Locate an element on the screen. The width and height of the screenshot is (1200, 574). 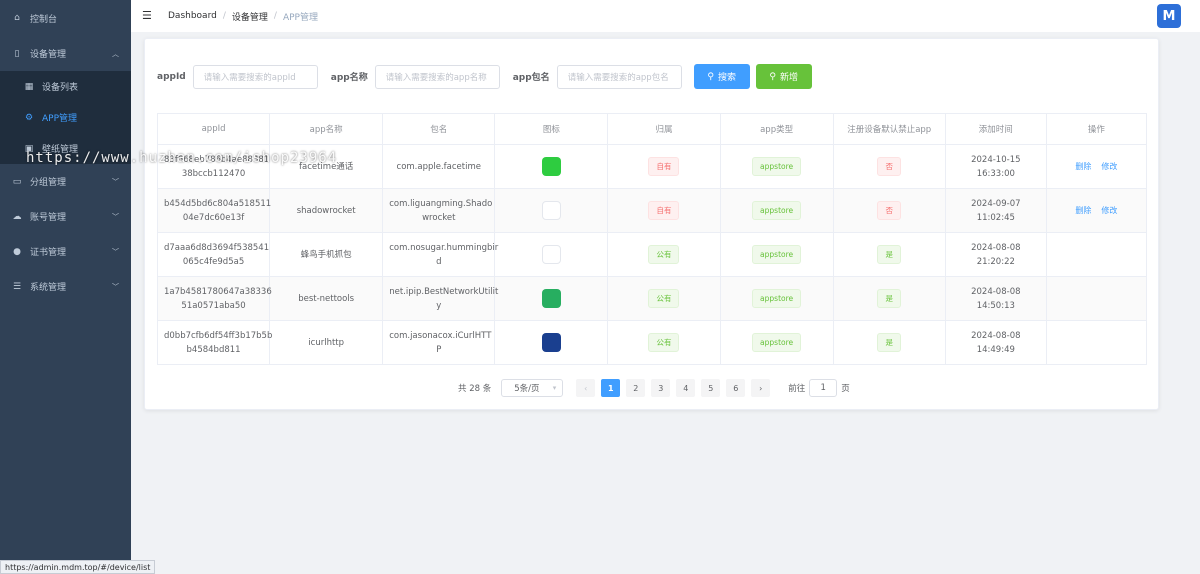
pkg-cell-line1: com.nosugar.hummingbir is located at coordinates (444, 247).